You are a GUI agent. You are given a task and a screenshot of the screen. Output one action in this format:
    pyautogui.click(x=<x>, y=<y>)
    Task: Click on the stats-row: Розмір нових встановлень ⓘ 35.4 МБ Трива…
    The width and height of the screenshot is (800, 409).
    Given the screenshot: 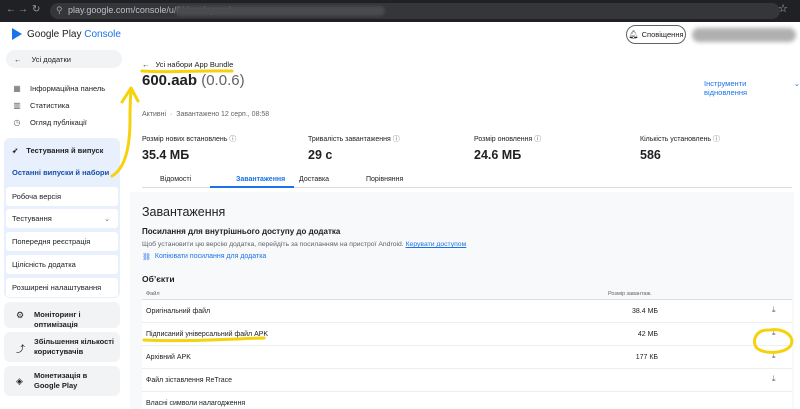 What is the action you would take?
    pyautogui.click(x=467, y=150)
    